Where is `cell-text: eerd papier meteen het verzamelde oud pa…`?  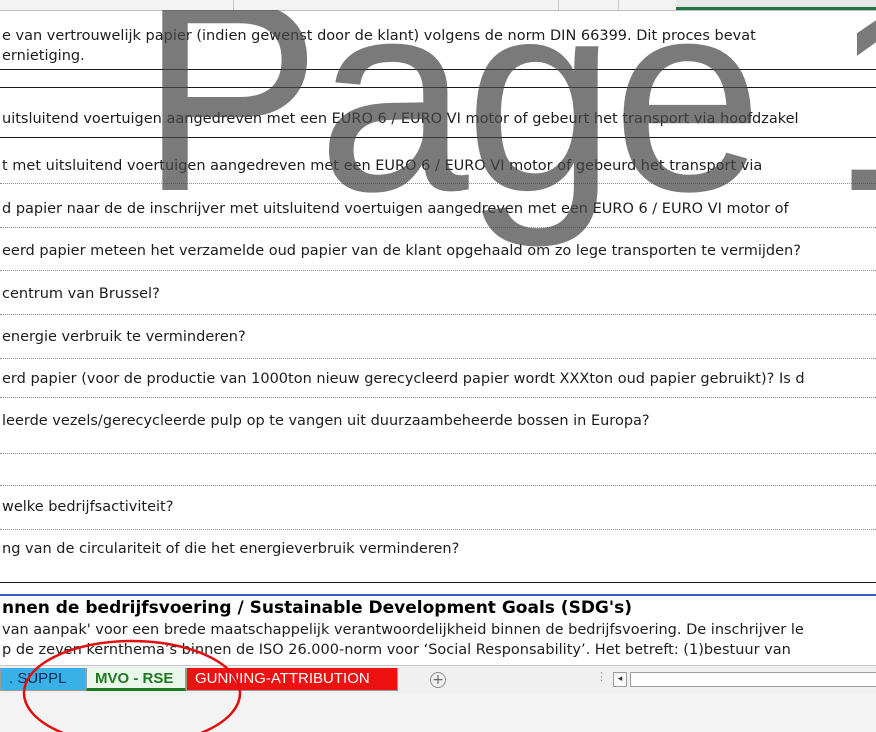 cell-text: eerd papier meteen het verzamelde oud pa… is located at coordinates (401, 251).